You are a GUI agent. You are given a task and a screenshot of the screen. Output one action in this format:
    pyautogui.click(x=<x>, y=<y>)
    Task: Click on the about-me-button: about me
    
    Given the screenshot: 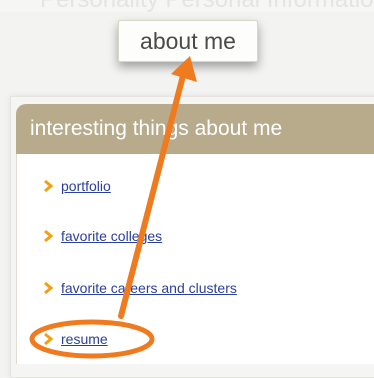 What is the action you would take?
    pyautogui.click(x=188, y=41)
    